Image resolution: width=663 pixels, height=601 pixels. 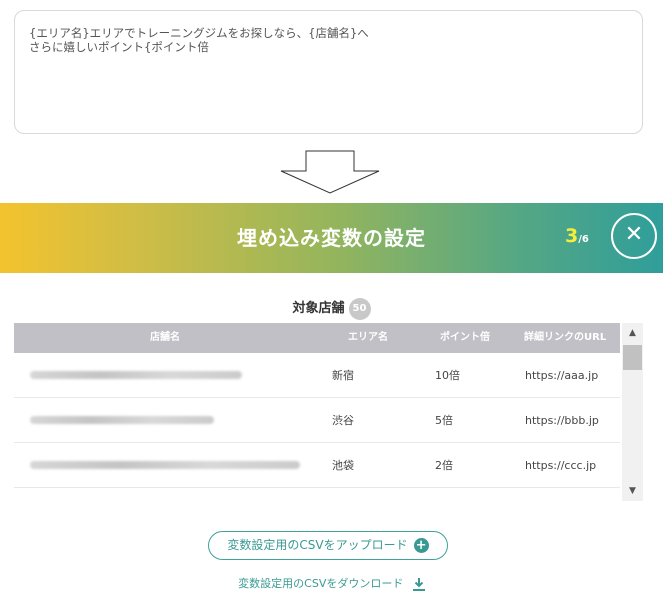 I want to click on download-icon, so click(x=418, y=584).